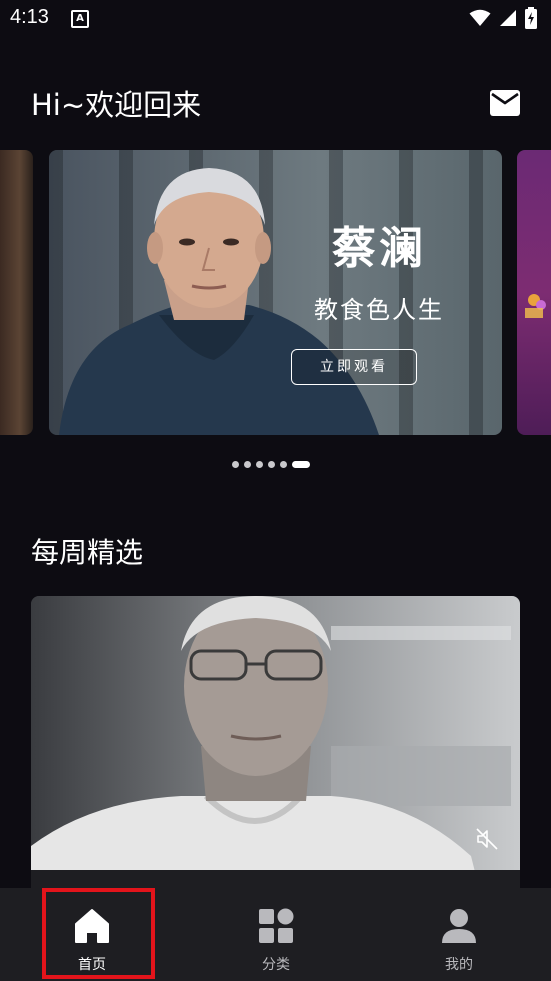 Image resolution: width=551 pixels, height=981 pixels. What do you see at coordinates (459, 965) in the screenshot?
I see `nav-label-profile: 我的` at bounding box center [459, 965].